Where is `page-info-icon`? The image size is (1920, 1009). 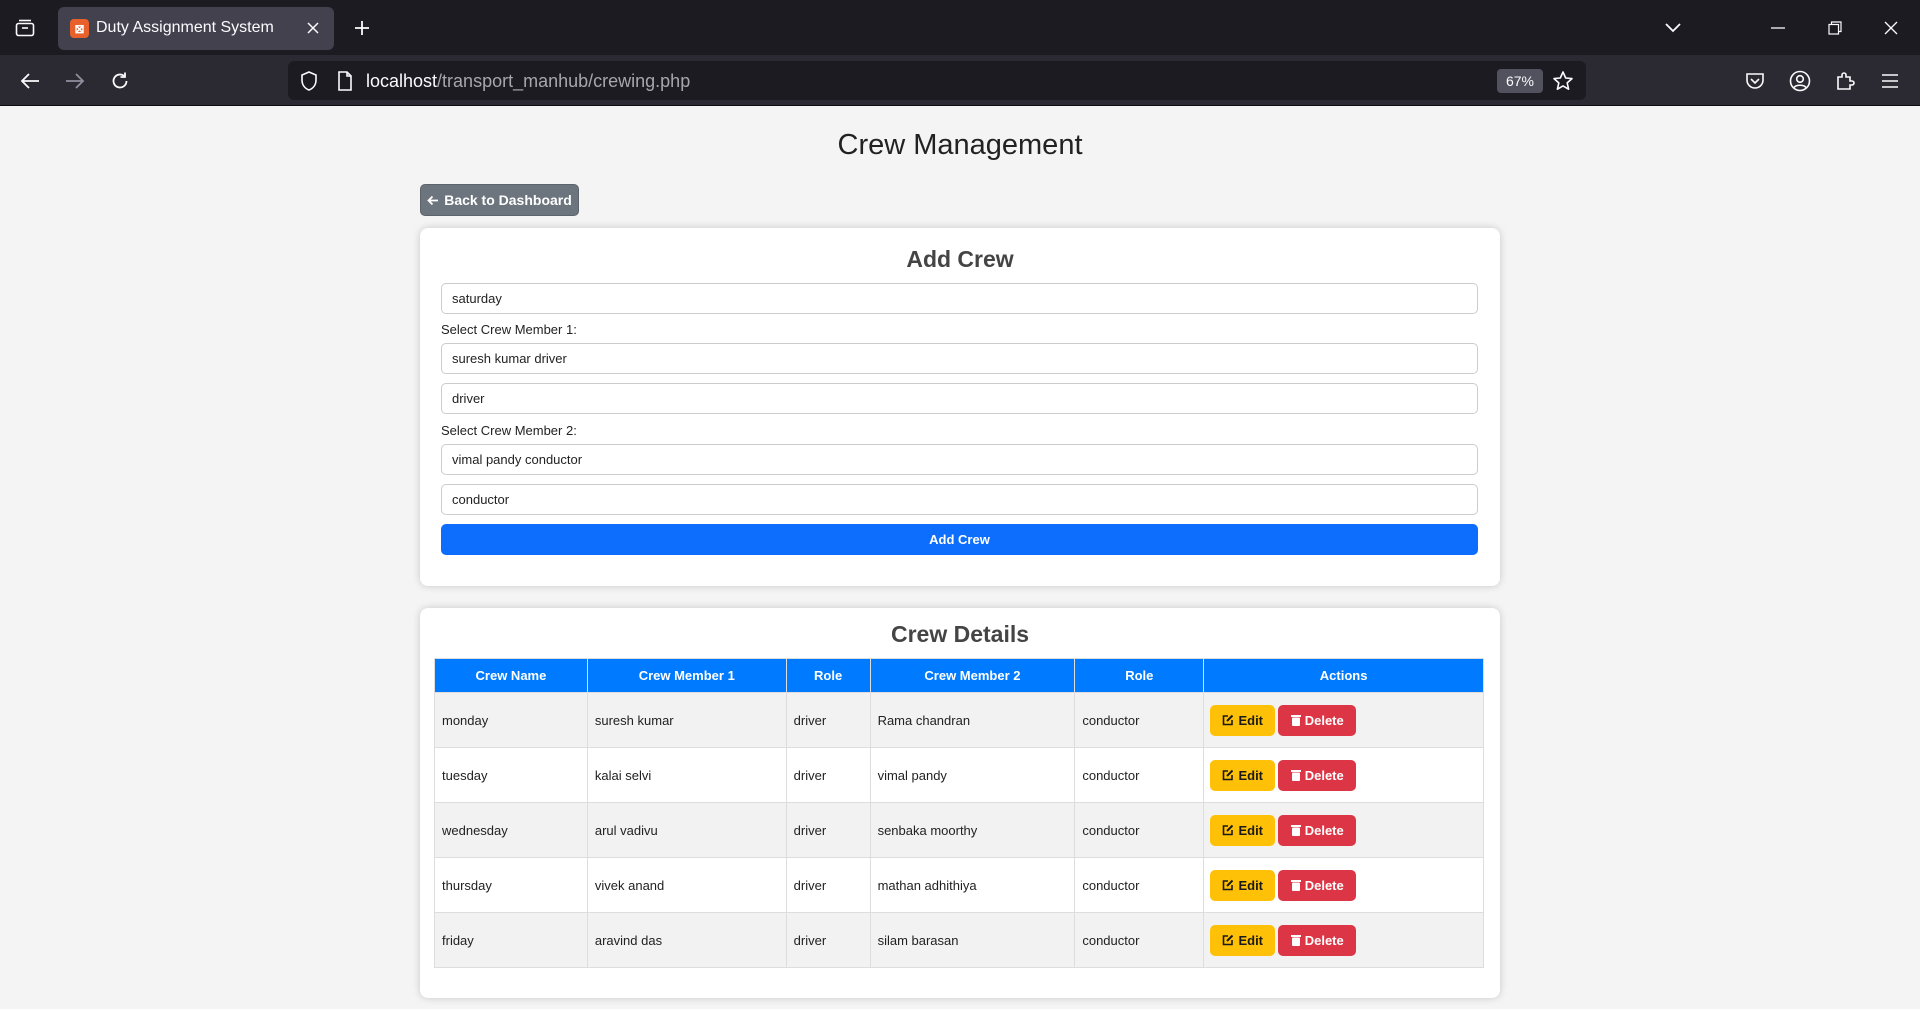
page-info-icon is located at coordinates (345, 81).